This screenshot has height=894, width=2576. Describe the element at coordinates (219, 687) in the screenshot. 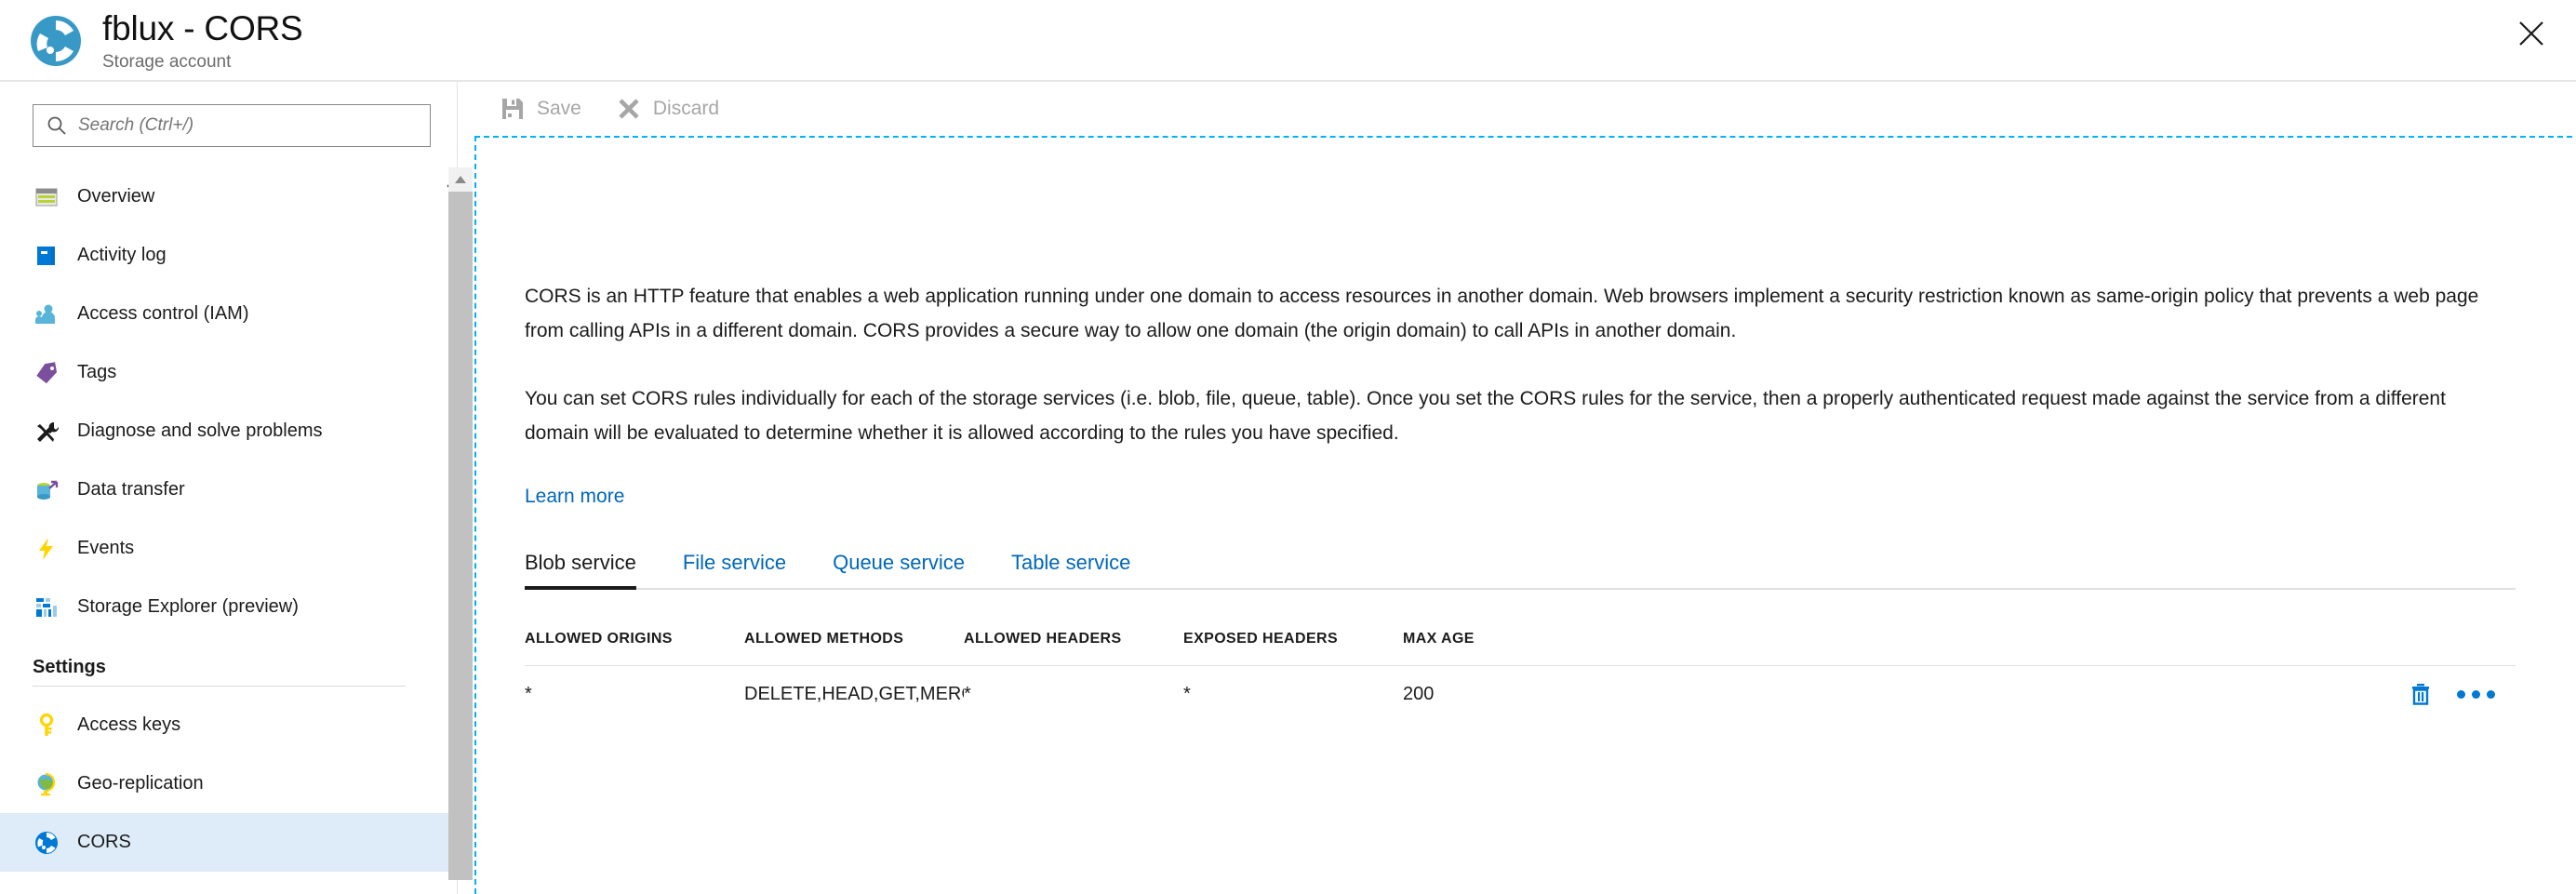

I see `settings-section-divider` at that location.